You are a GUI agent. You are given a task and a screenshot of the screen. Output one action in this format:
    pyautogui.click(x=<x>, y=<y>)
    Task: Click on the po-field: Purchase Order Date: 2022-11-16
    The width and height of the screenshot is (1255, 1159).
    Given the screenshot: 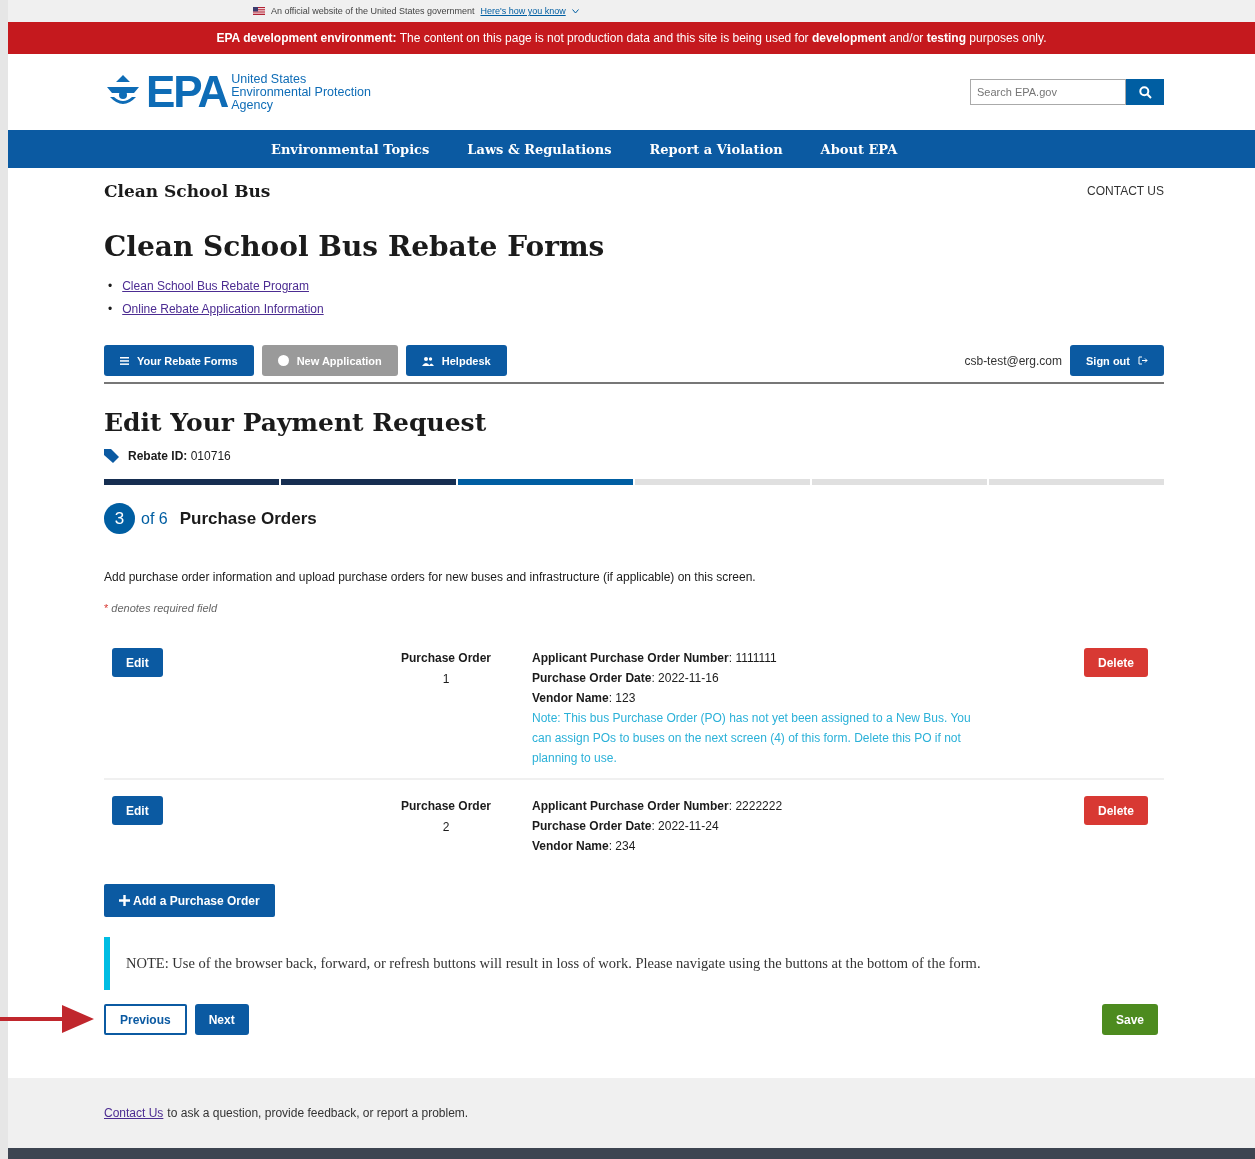 What is the action you would take?
    pyautogui.click(x=800, y=678)
    